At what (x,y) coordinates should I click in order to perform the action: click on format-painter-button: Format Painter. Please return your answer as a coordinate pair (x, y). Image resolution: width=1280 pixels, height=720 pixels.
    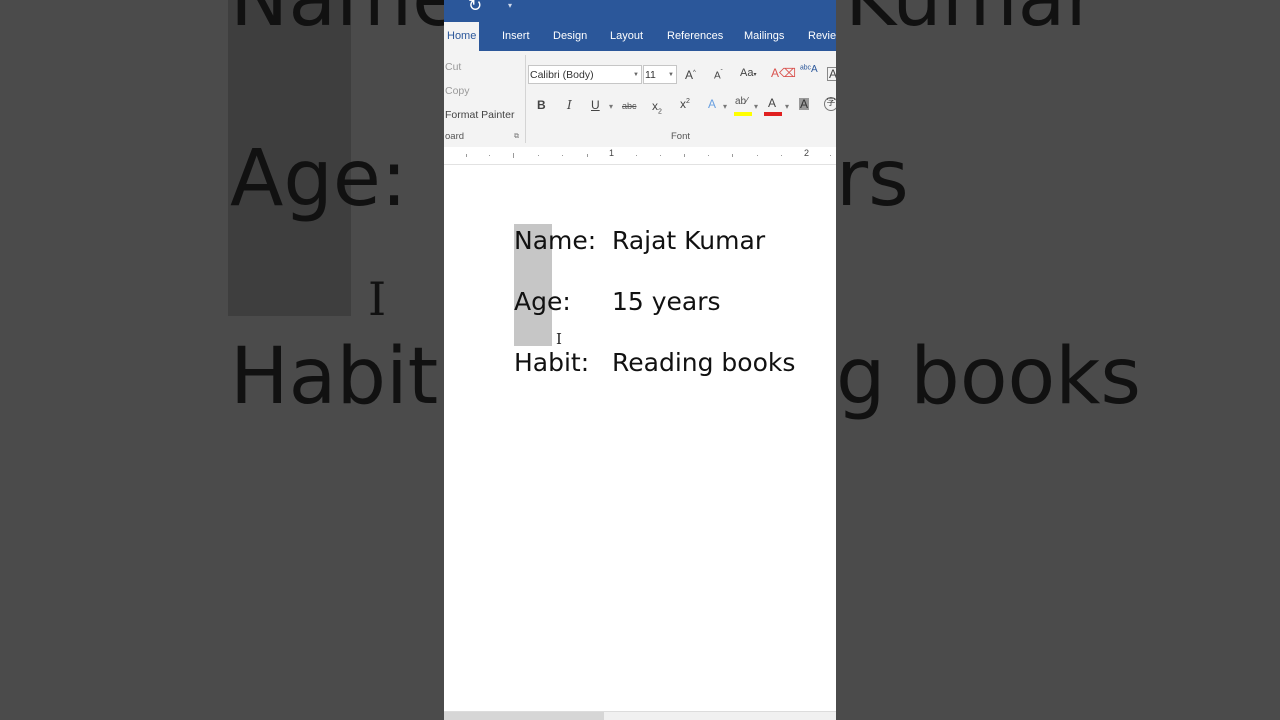
    Looking at the image, I should click on (479, 115).